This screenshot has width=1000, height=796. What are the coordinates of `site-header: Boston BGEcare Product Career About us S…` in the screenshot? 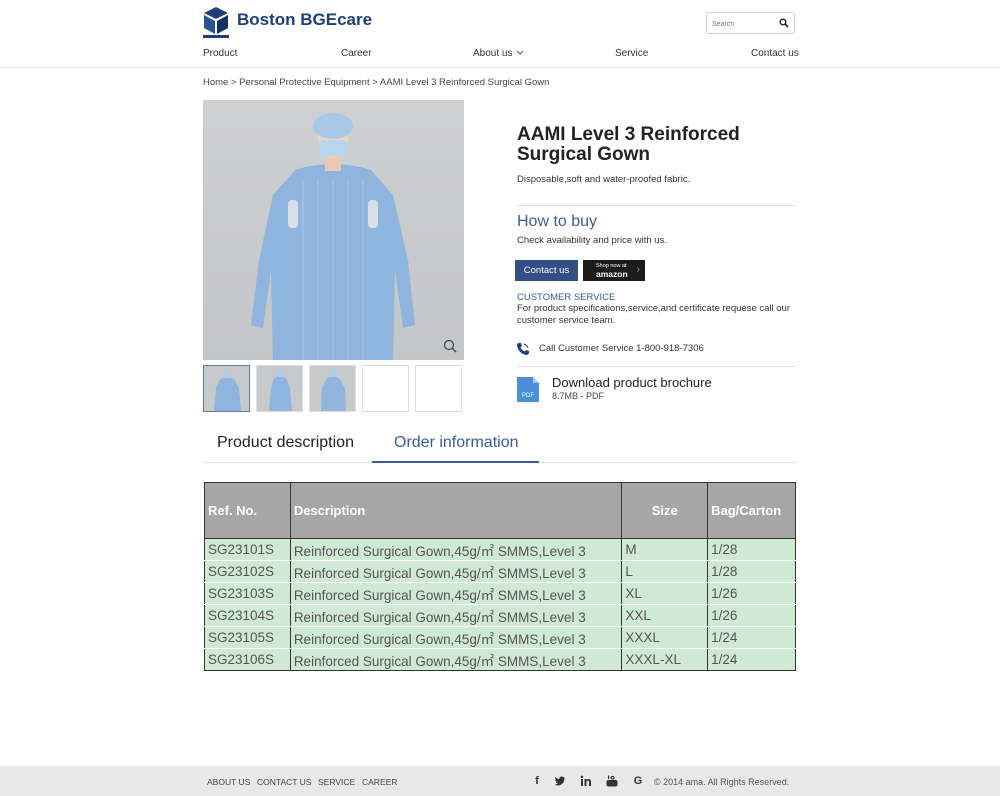 It's located at (500, 34).